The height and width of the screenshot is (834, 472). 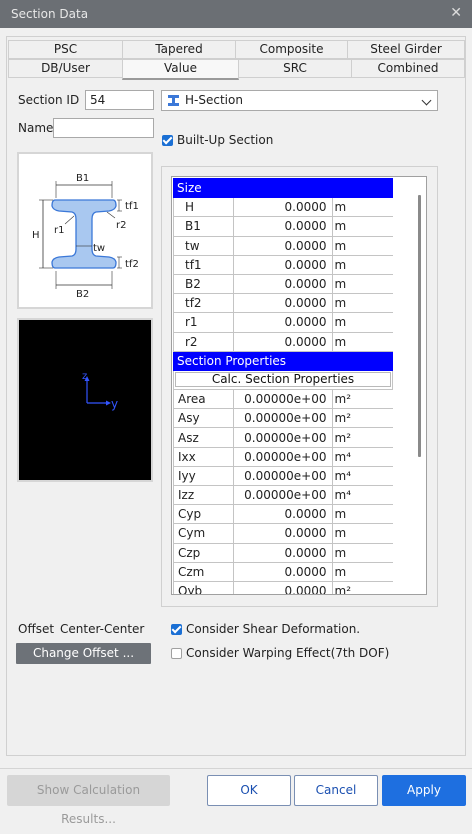 I want to click on name-input, so click(x=103, y=128).